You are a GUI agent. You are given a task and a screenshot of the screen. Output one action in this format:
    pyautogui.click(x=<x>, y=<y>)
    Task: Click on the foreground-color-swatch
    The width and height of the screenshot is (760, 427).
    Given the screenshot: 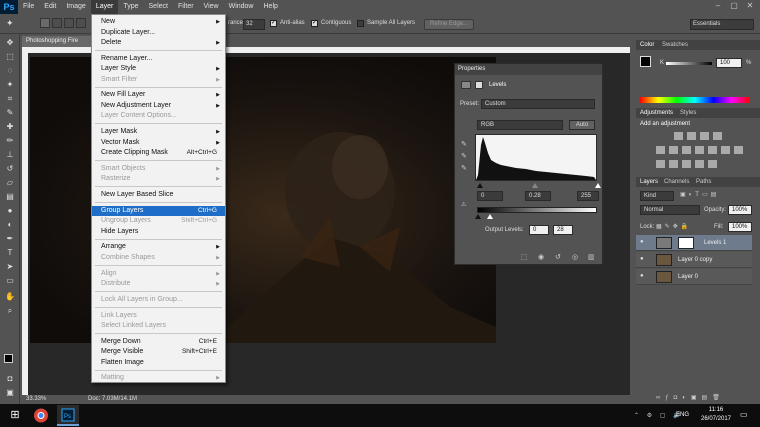 What is the action you would take?
    pyautogui.click(x=8, y=358)
    